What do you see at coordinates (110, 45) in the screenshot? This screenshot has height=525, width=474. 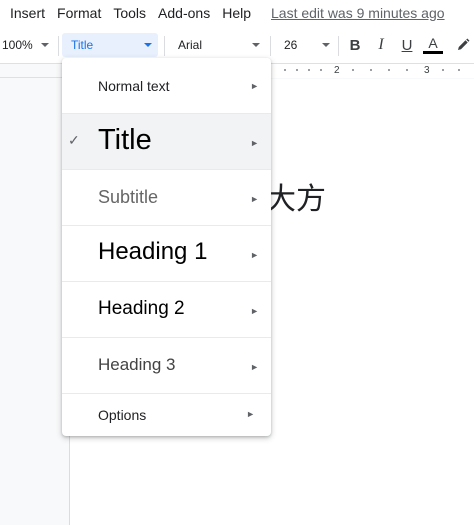 I see `paragraph-style-select: Title` at bounding box center [110, 45].